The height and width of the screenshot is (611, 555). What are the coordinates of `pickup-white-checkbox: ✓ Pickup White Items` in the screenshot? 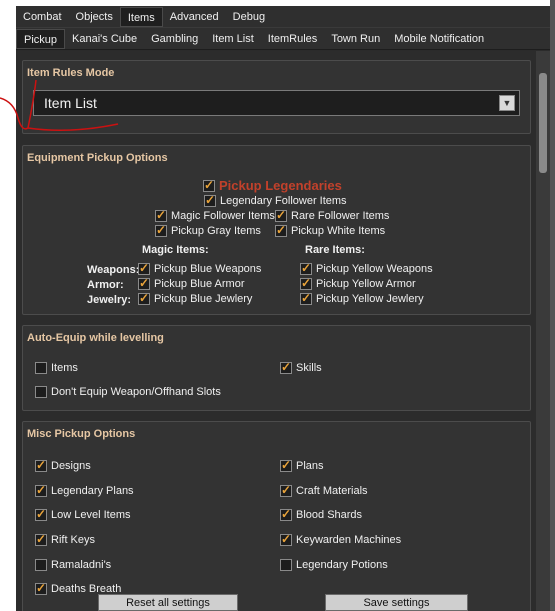 It's located at (330, 230).